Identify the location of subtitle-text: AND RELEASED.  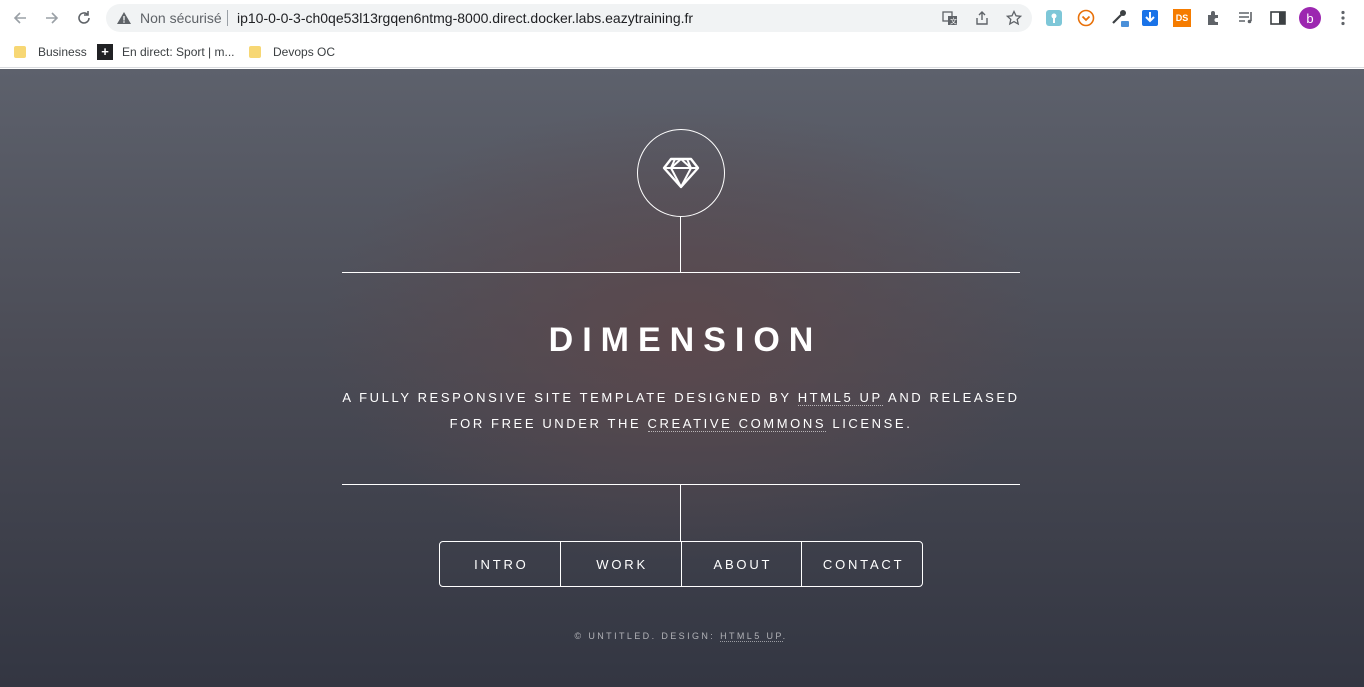
(954, 397).